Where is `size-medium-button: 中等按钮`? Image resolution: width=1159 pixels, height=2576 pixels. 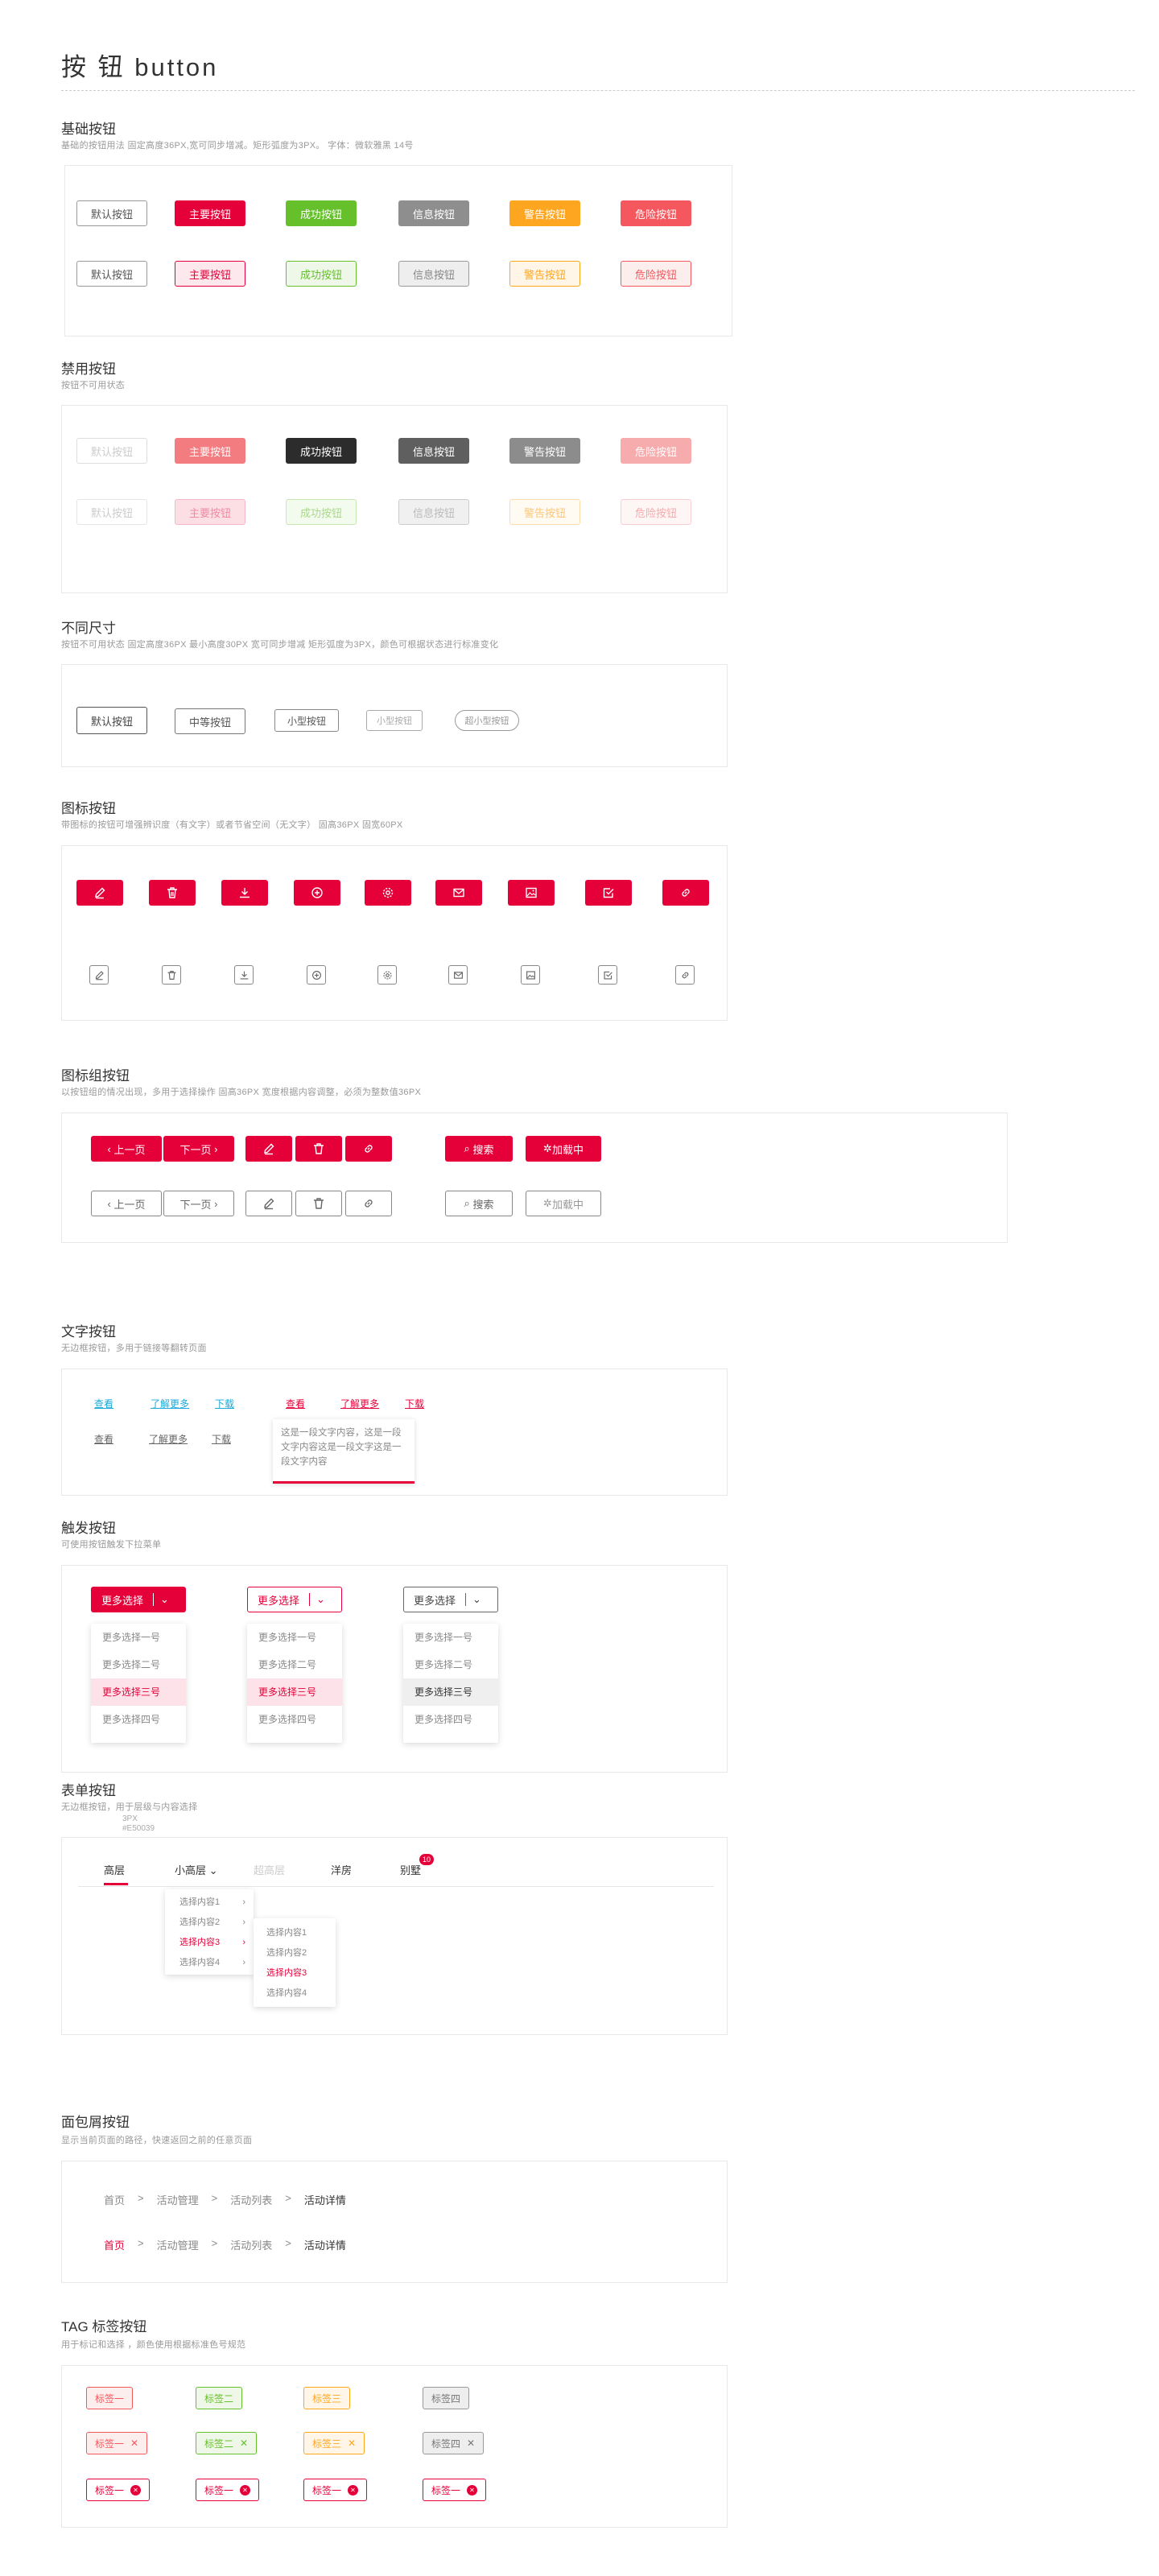
size-medium-button: 中等按钮 is located at coordinates (210, 721).